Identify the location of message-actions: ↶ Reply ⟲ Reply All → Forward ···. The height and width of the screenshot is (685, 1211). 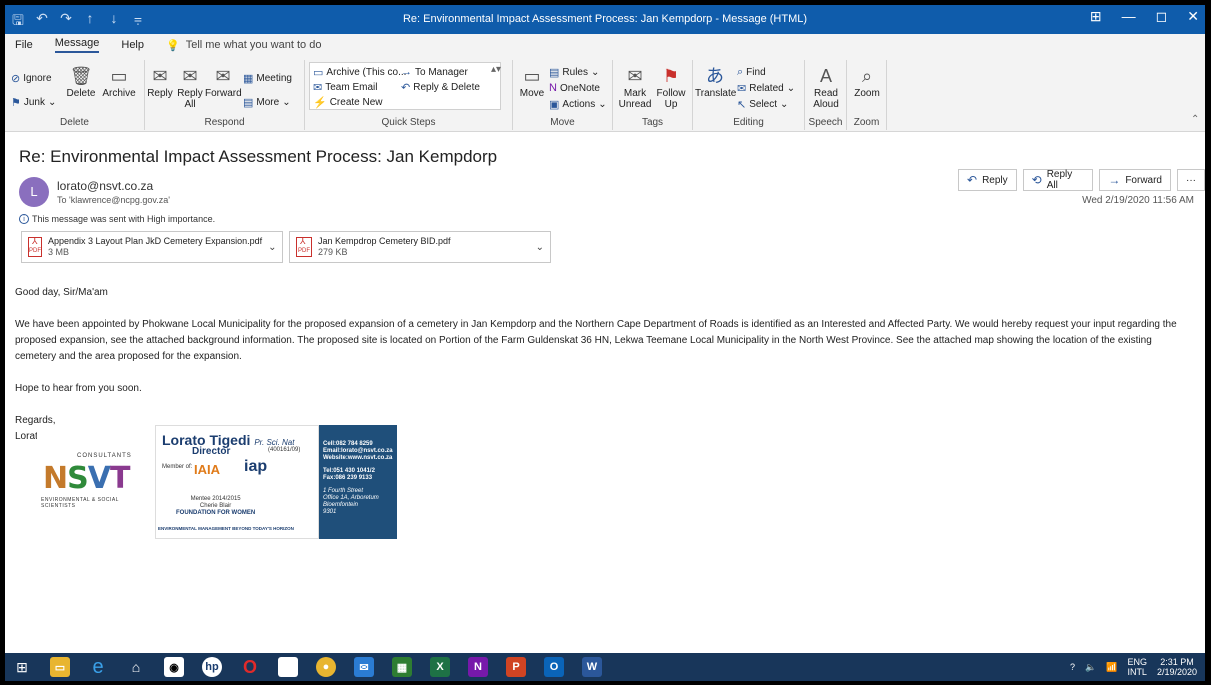
(1081, 180).